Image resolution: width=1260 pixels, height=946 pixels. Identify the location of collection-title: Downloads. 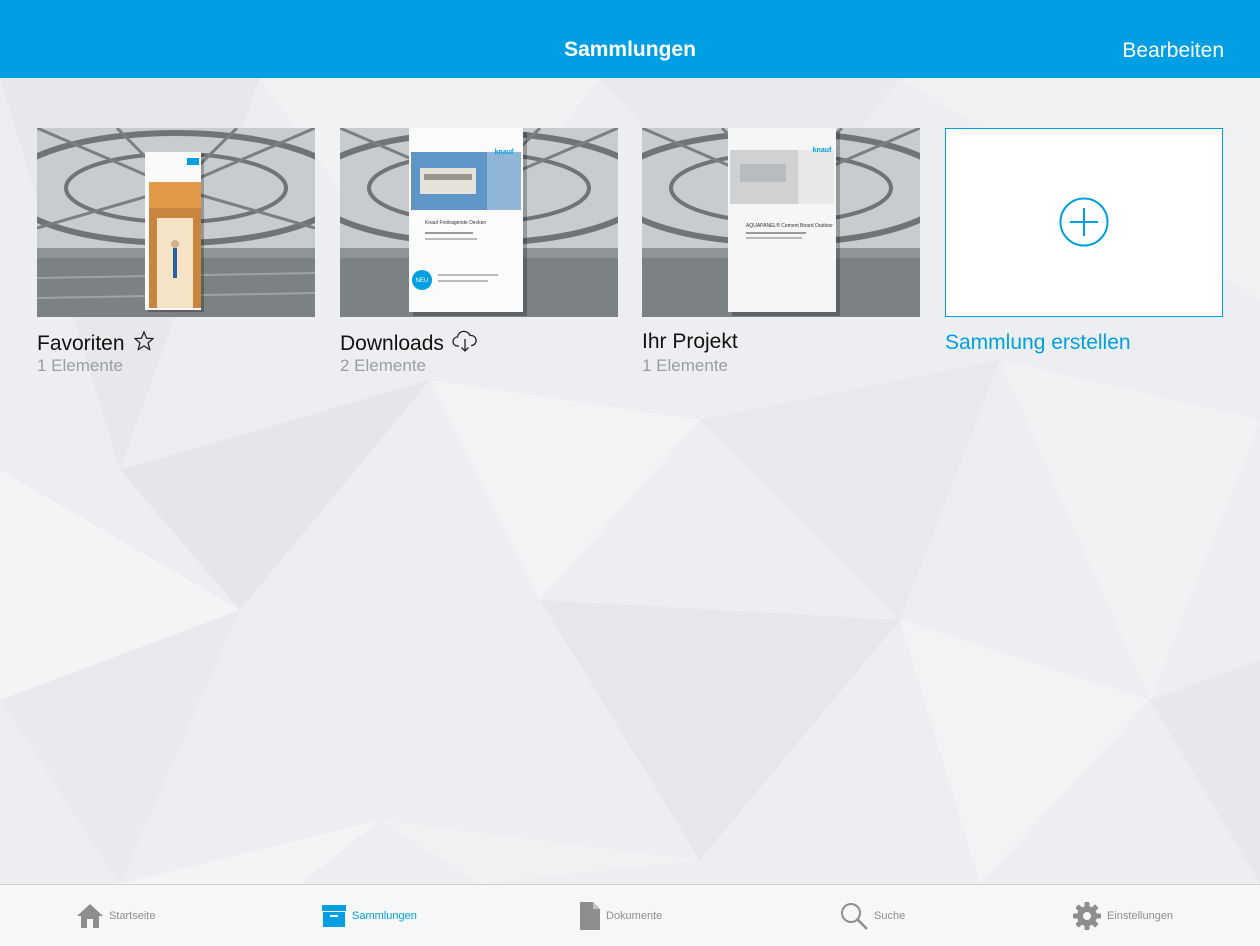
(409, 344).